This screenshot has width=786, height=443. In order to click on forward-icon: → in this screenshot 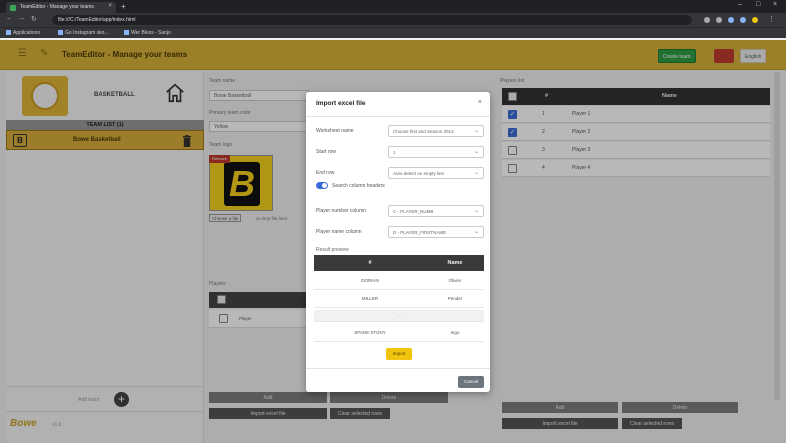, I will do `click(21, 18)`.